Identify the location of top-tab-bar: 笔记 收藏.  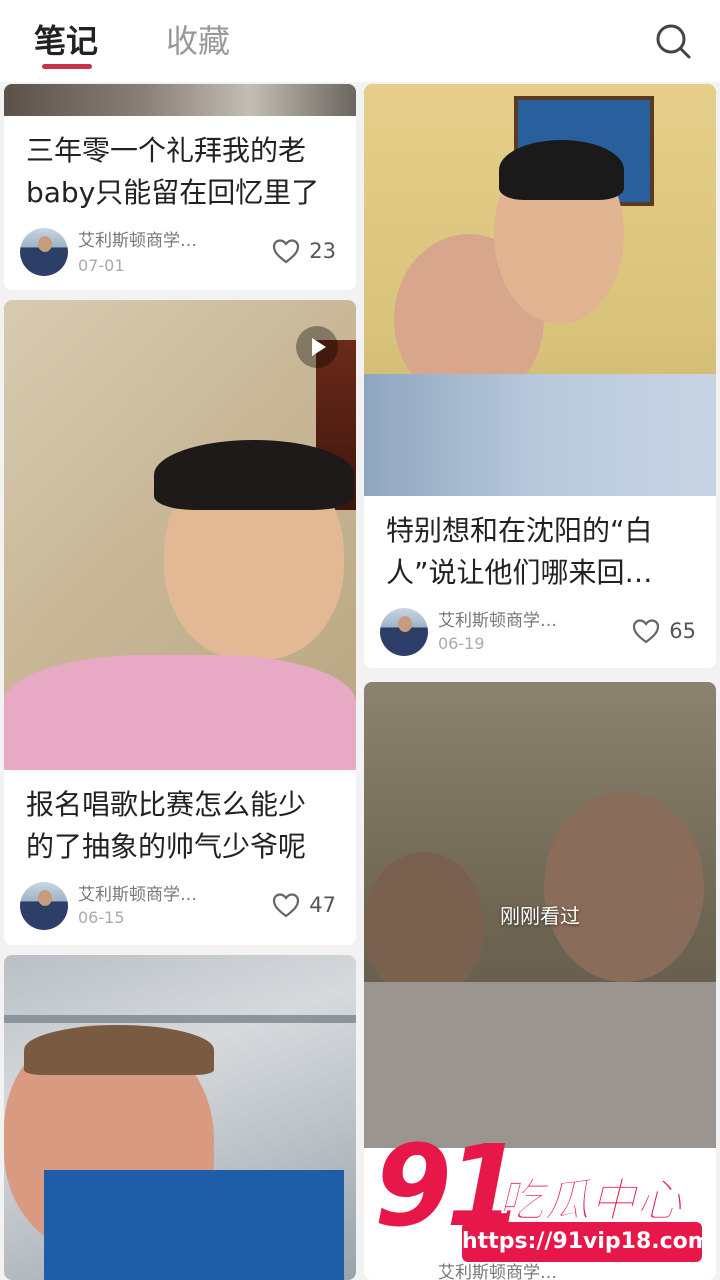
(360, 41).